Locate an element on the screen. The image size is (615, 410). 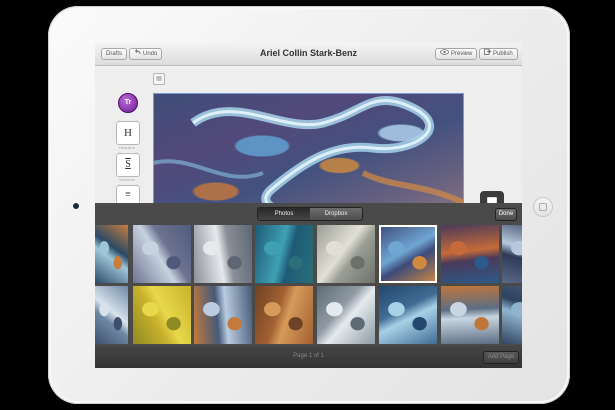
home-button is located at coordinates (543, 207).